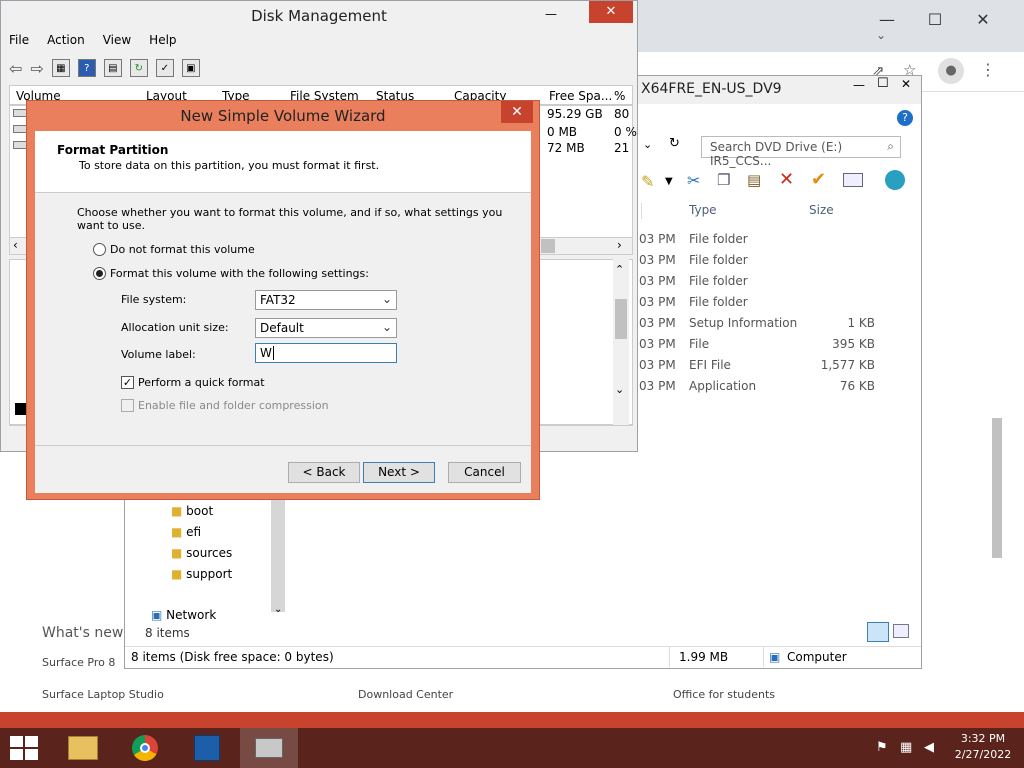  Describe the element at coordinates (951, 71) in the screenshot. I see `profile-avatar-icon: ●` at that location.